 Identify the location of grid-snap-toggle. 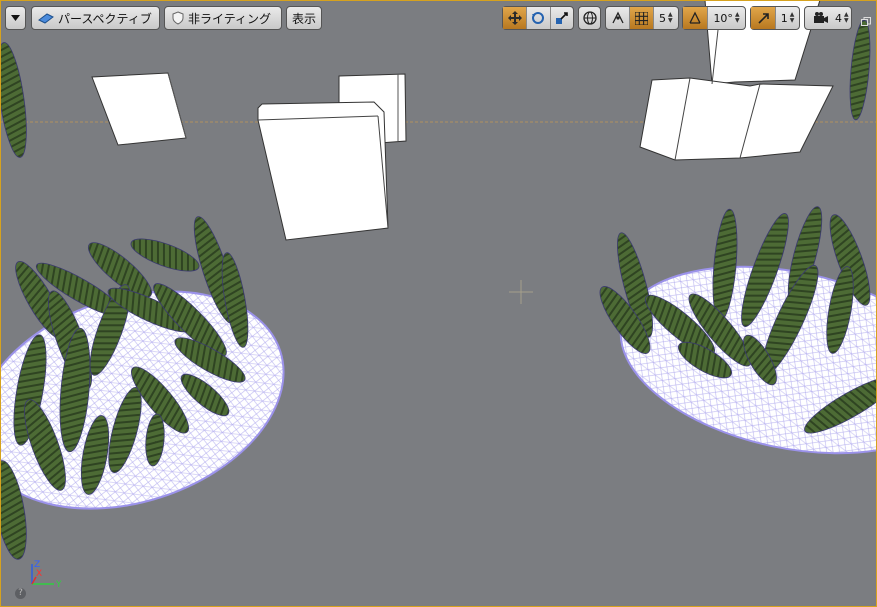
(641, 18).